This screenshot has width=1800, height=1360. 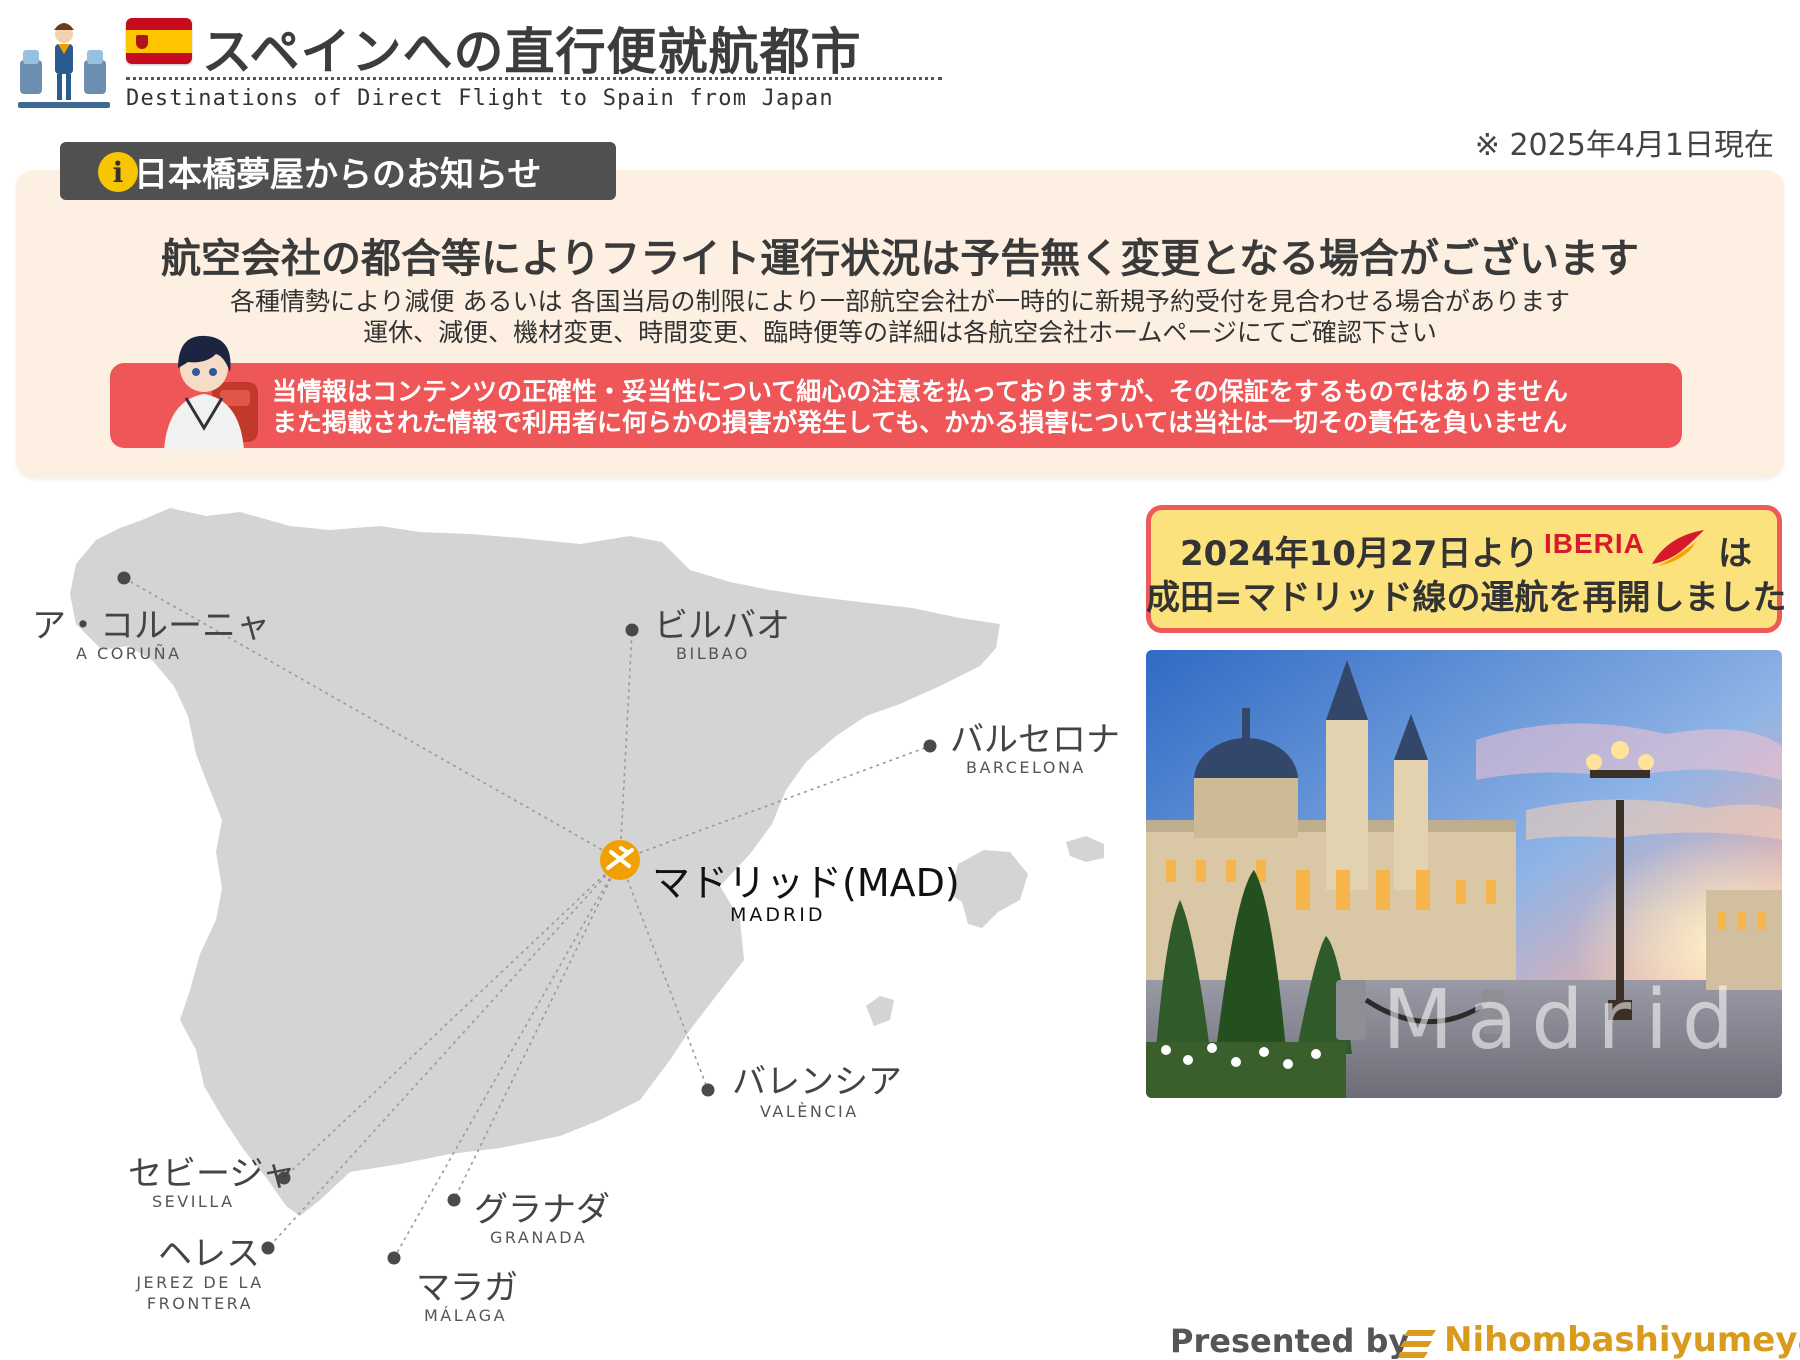 What do you see at coordinates (532, 52) in the screenshot?
I see `page-title: スペインへの直行便就航都市` at bounding box center [532, 52].